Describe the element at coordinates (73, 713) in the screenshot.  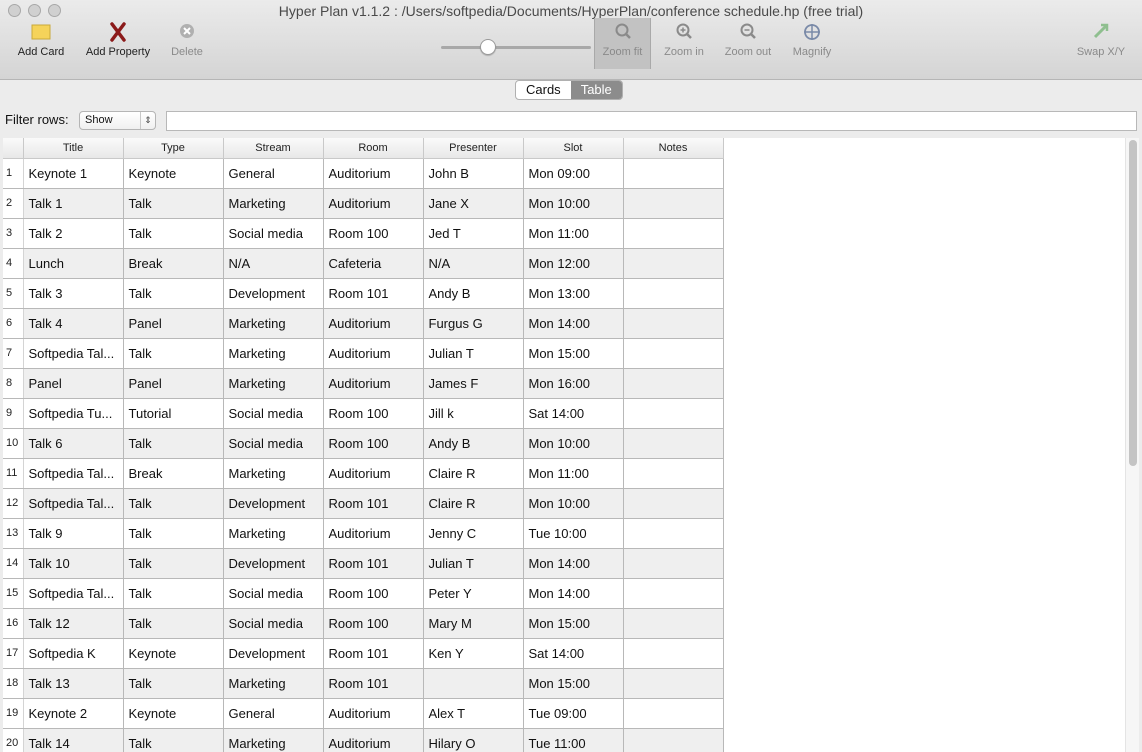
I see `cell-title: Keynote 2` at that location.